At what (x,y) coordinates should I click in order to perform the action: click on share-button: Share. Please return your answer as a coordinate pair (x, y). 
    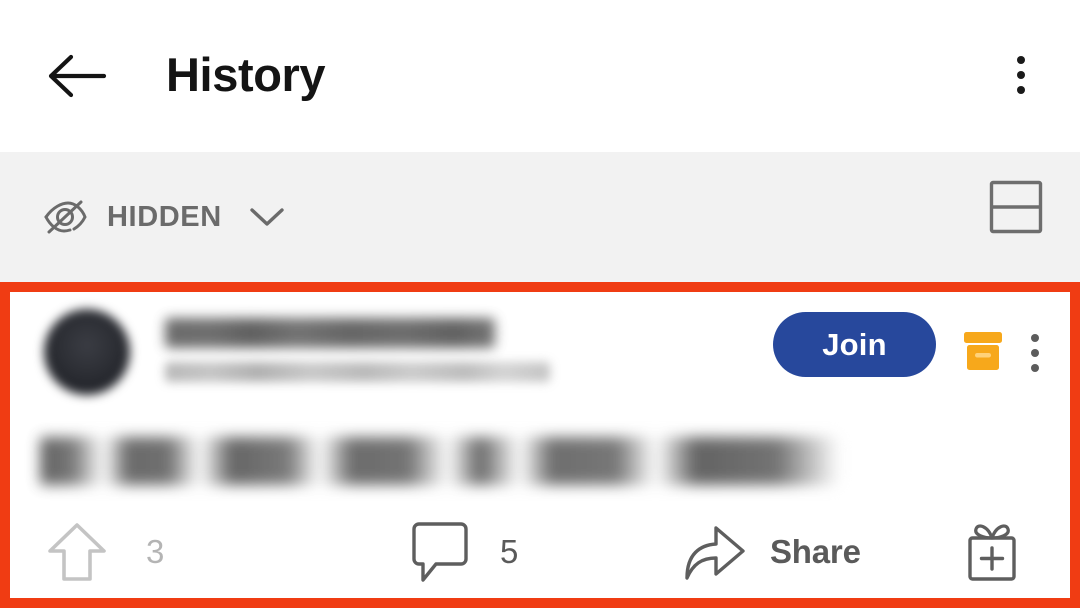
    Looking at the image, I should click on (771, 552).